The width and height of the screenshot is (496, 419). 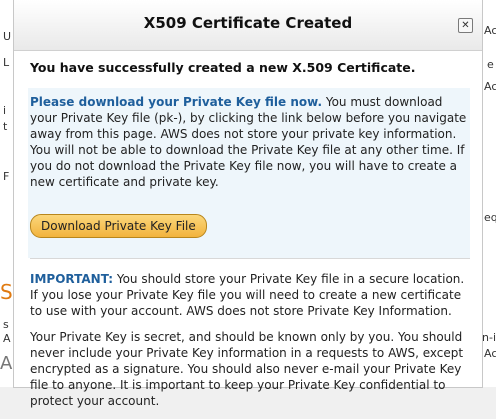 What do you see at coordinates (248, 23) in the screenshot?
I see `dialog-title: X509 Certificate Created` at bounding box center [248, 23].